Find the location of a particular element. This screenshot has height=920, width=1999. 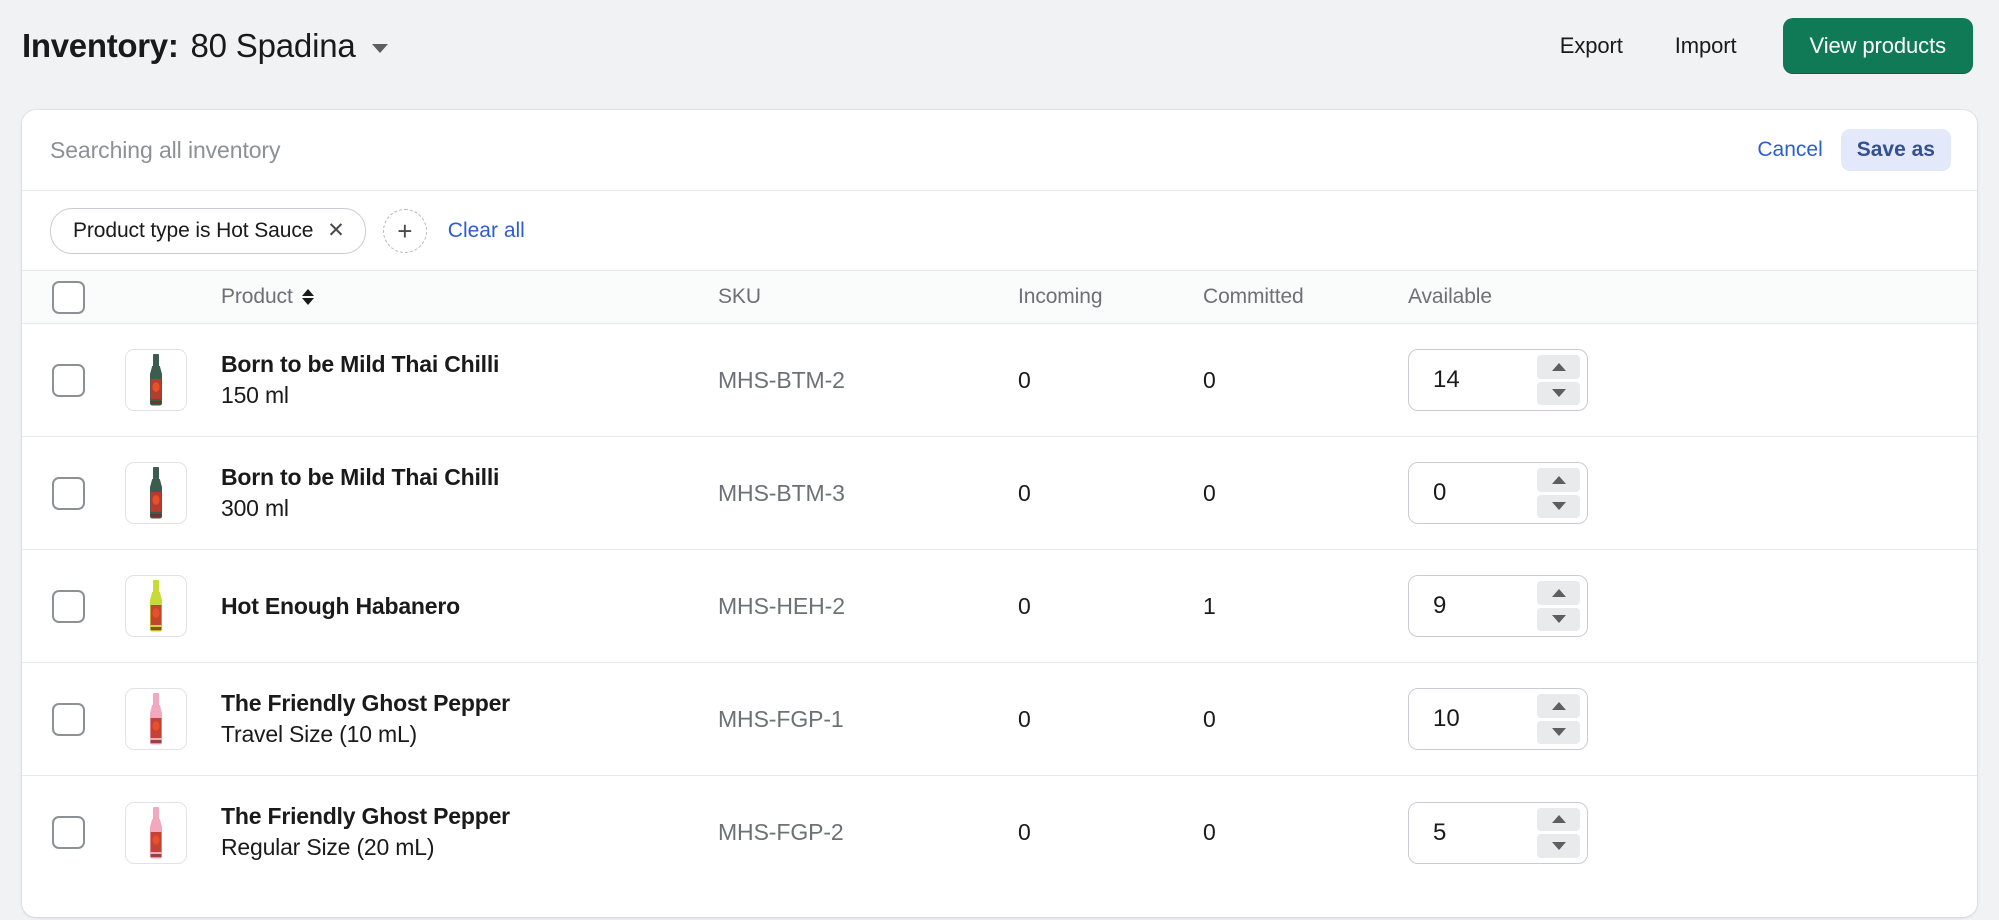

available-value: 9 is located at coordinates (1473, 606).